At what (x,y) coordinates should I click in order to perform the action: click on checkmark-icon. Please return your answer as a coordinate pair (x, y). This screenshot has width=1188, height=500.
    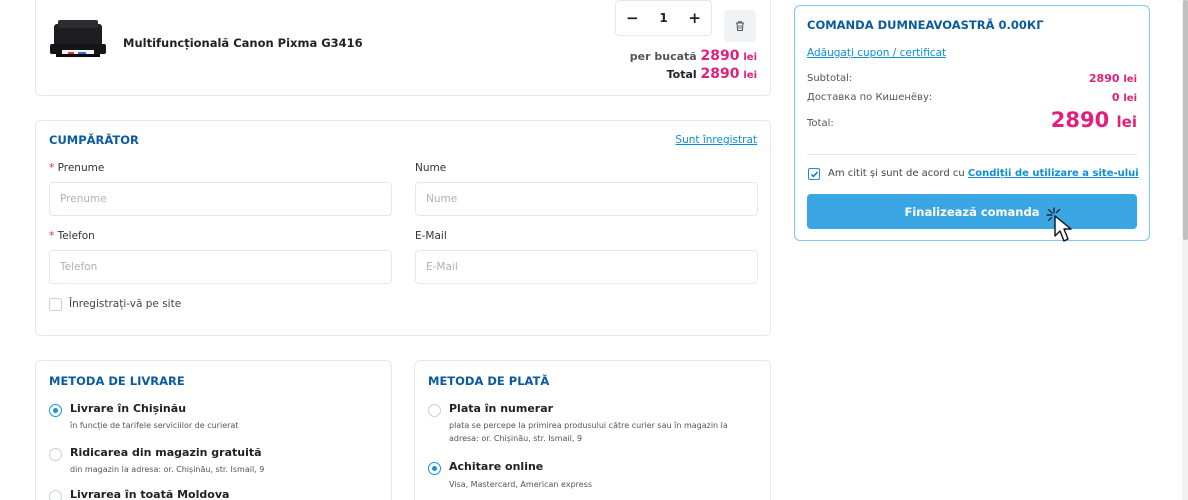
    Looking at the image, I should click on (814, 174).